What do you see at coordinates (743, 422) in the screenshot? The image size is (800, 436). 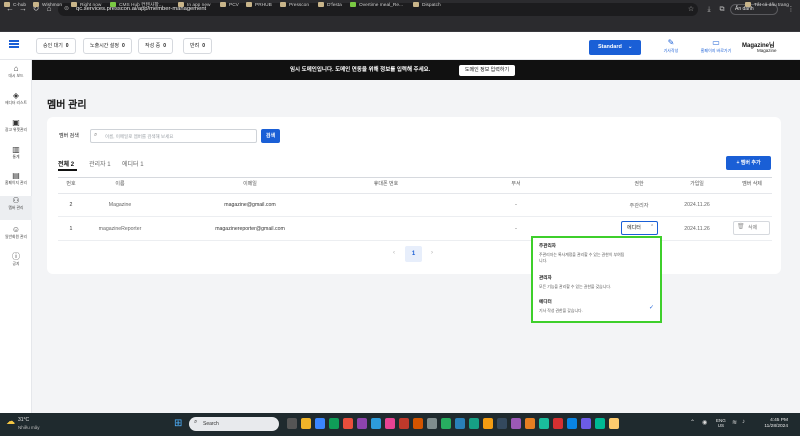 I see `volume-icon: ♪` at bounding box center [743, 422].